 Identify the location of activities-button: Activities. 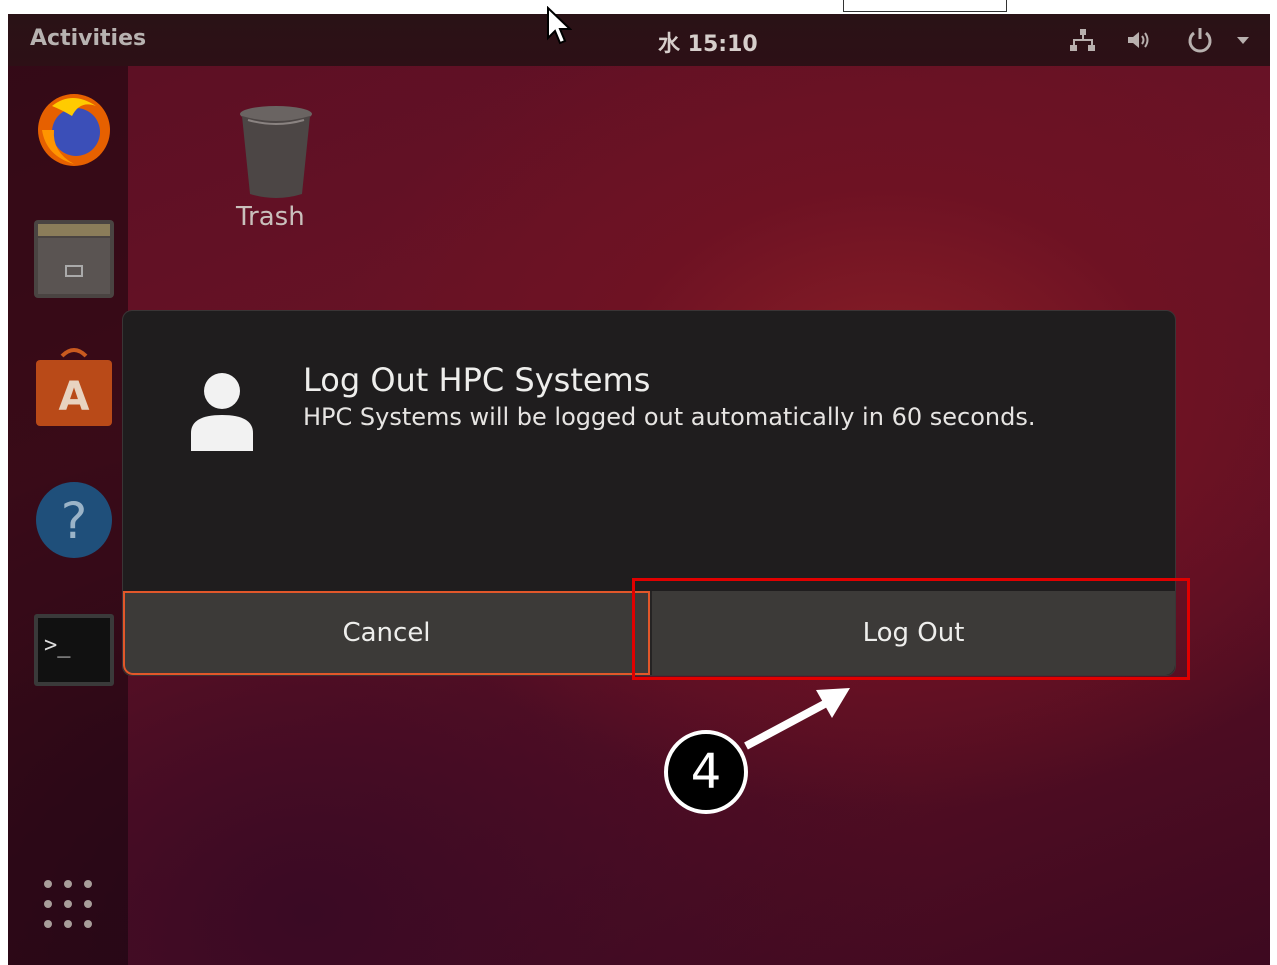
(88, 38).